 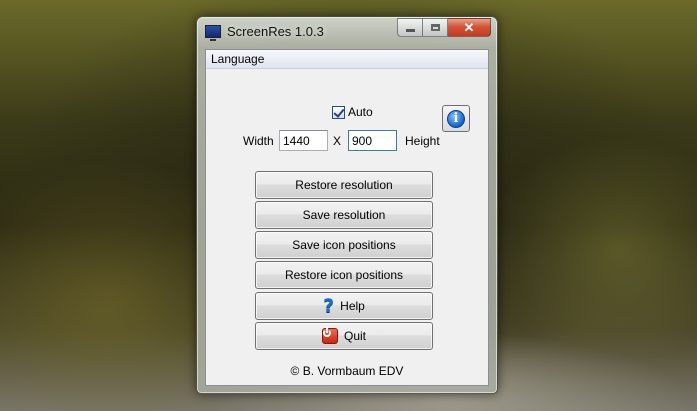 I want to click on power-icon, so click(x=329, y=335).